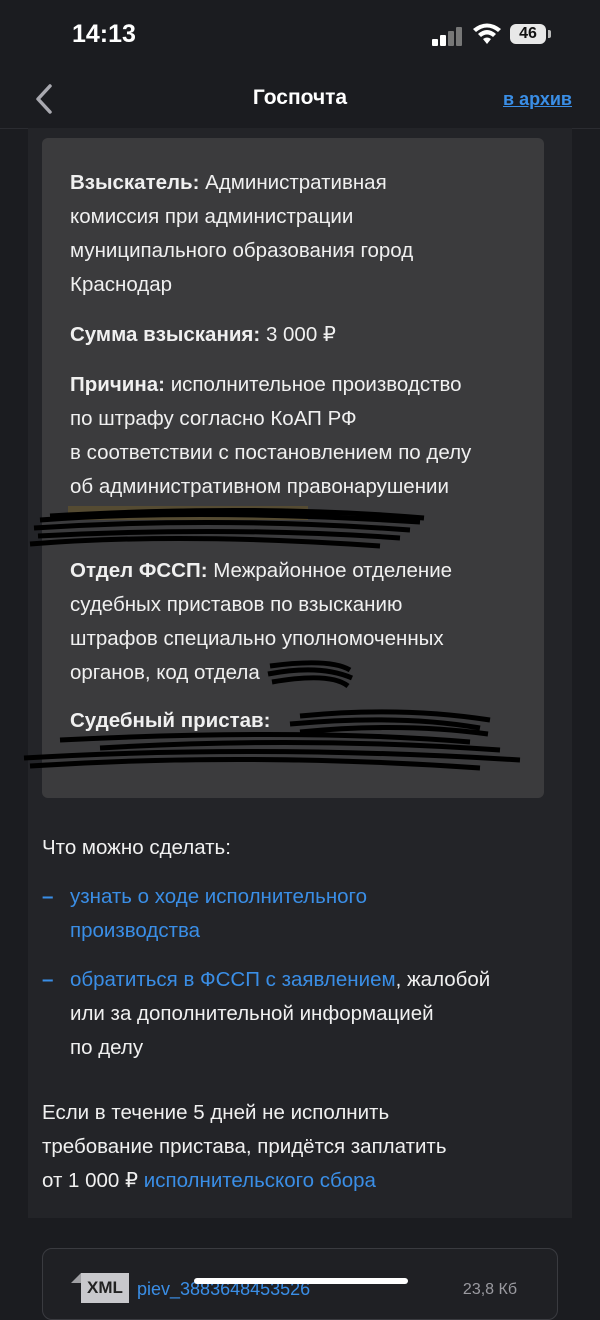  I want to click on department-line-3: штрафов специально уполномоченных, so click(257, 638).